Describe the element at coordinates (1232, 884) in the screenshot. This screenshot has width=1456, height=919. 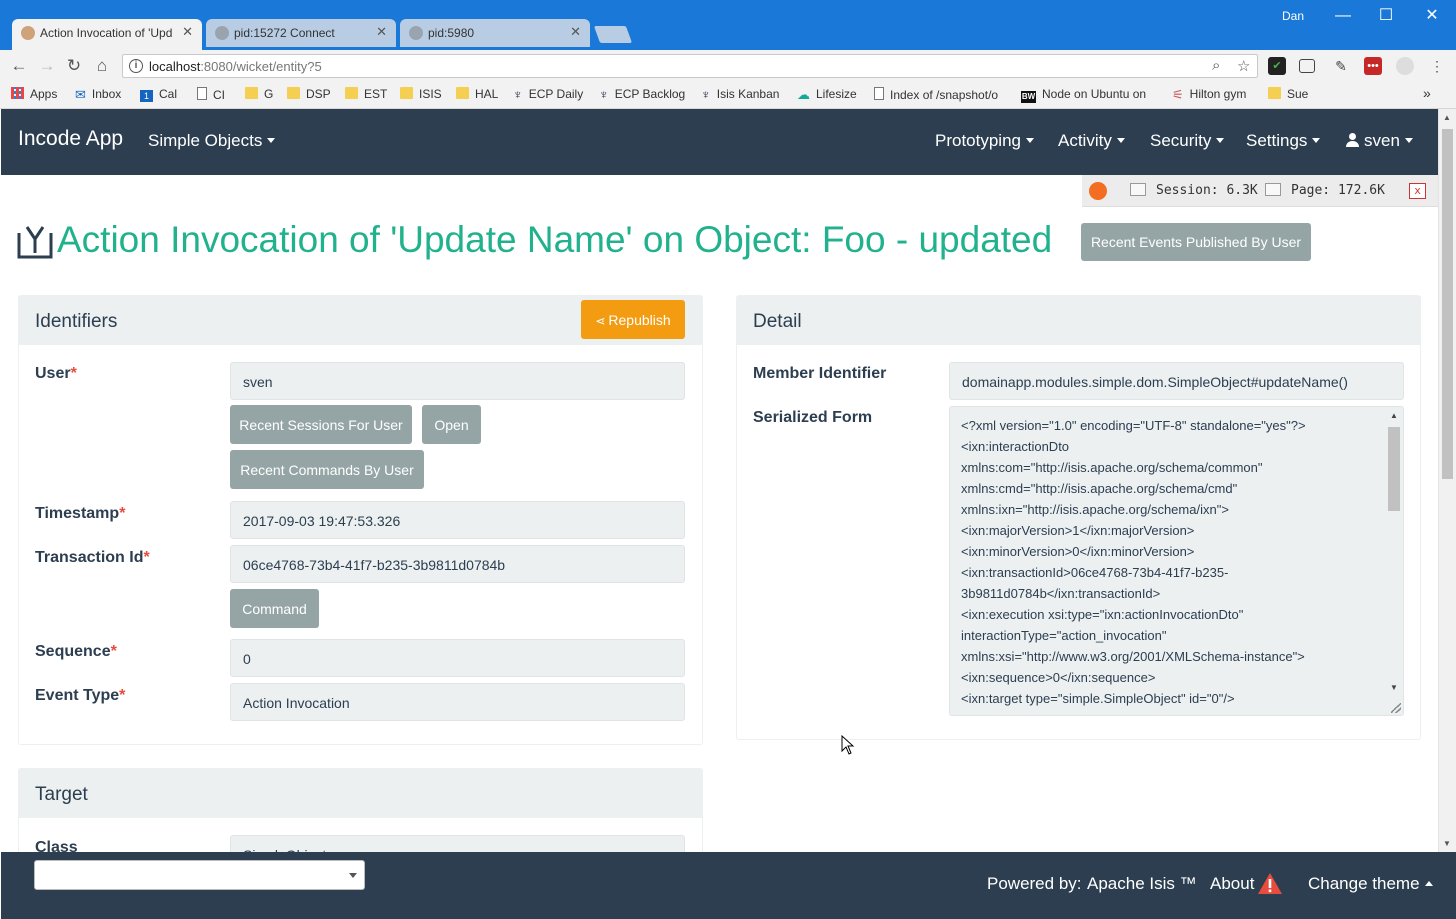
I see `about-link: About` at that location.